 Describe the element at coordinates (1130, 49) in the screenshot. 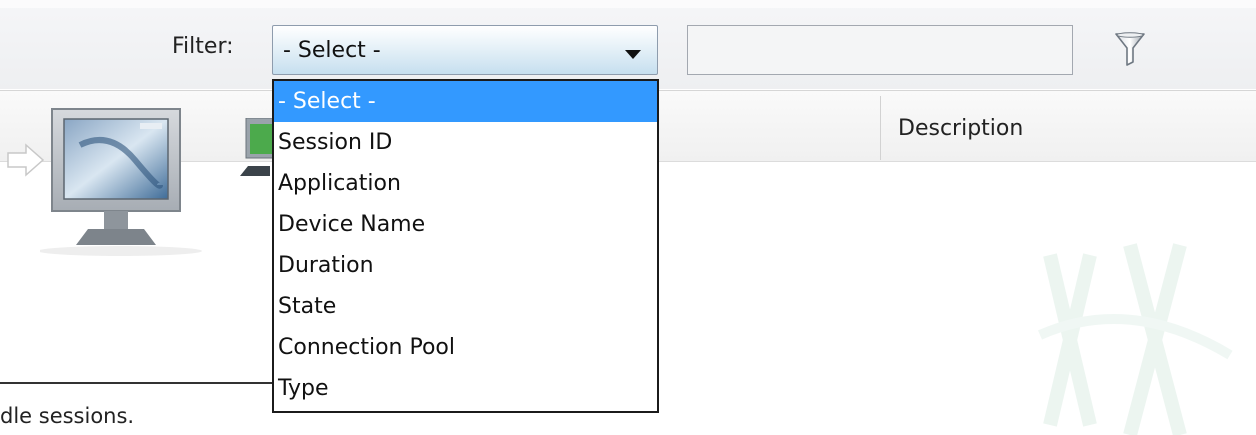

I see `funnel-filter-icon` at that location.